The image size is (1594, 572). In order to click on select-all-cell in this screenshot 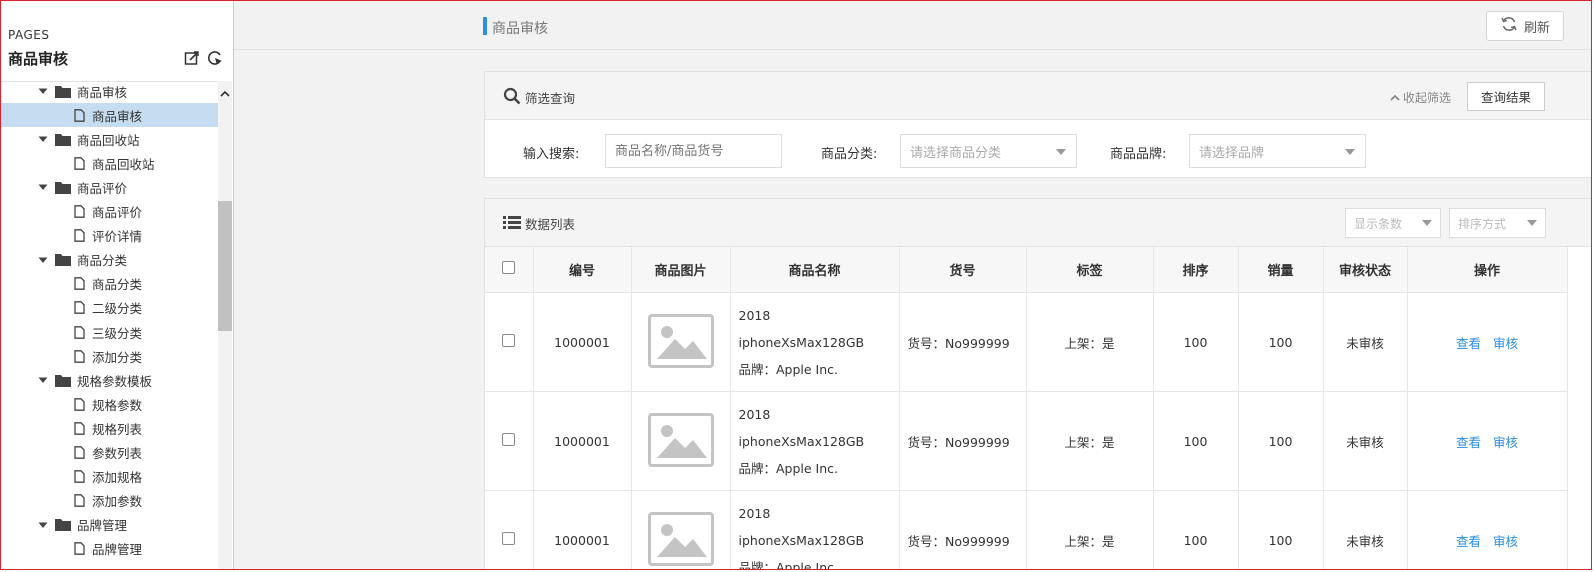, I will do `click(509, 270)`.